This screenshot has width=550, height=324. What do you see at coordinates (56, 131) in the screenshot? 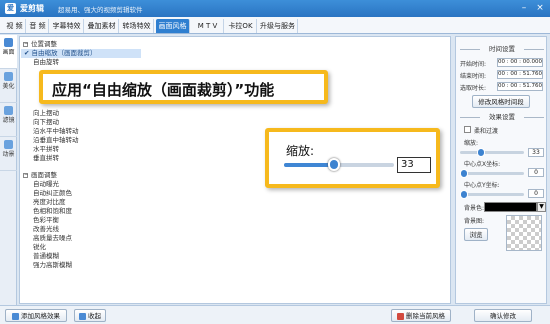
I see `list-item: 沿水平中轴转动` at bounding box center [56, 131].